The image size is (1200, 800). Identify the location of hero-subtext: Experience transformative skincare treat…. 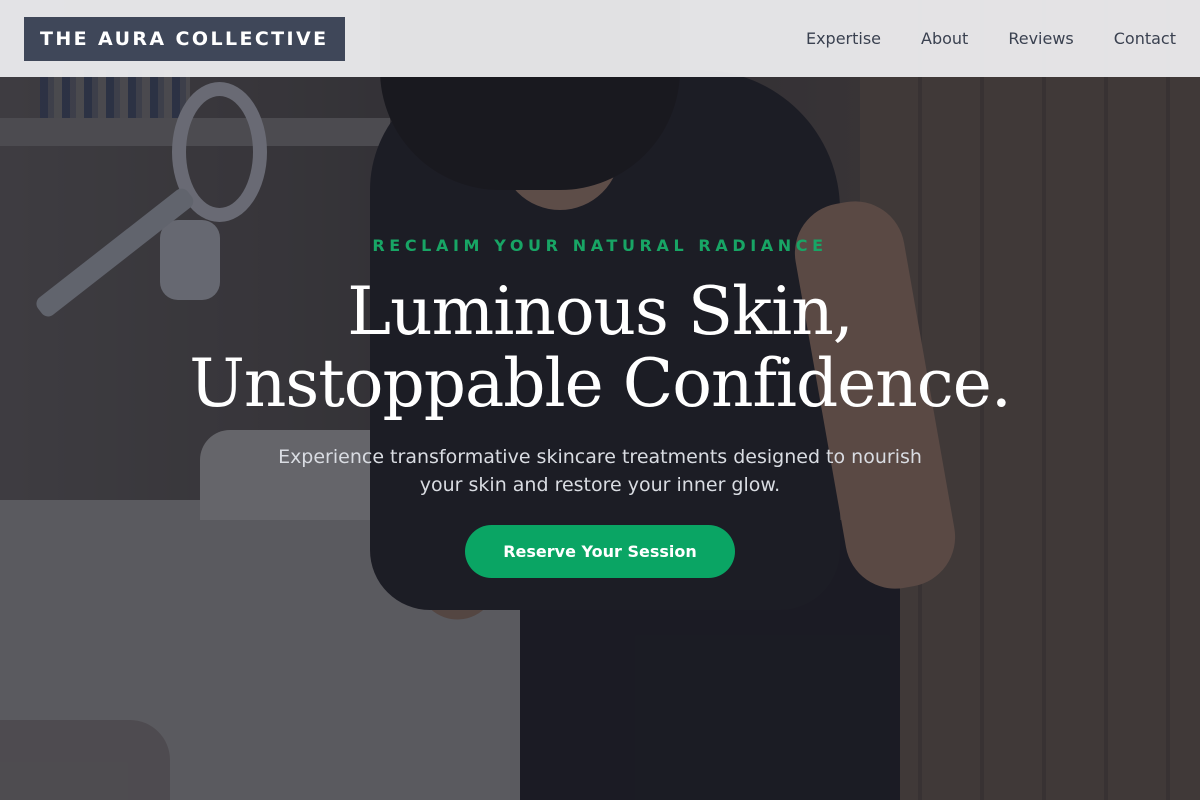
(600, 471).